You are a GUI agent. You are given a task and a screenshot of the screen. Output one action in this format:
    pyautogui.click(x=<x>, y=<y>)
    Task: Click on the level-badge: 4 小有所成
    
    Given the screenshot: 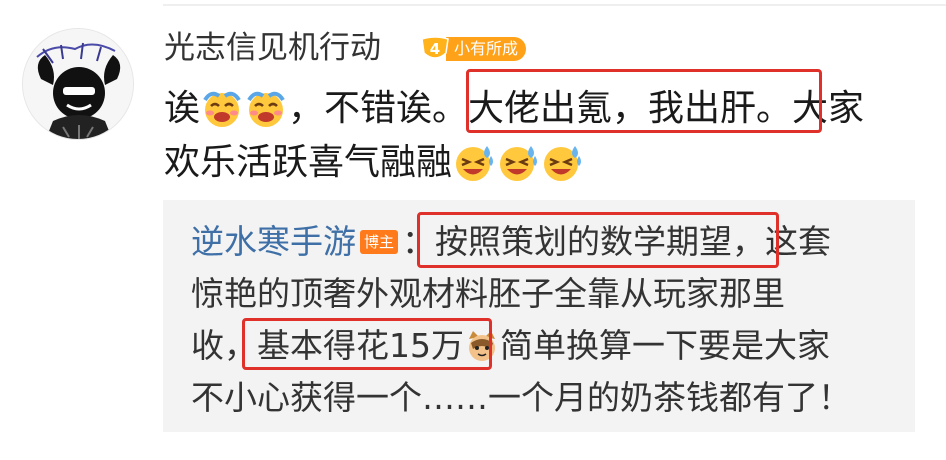 What is the action you would take?
    pyautogui.click(x=473, y=49)
    